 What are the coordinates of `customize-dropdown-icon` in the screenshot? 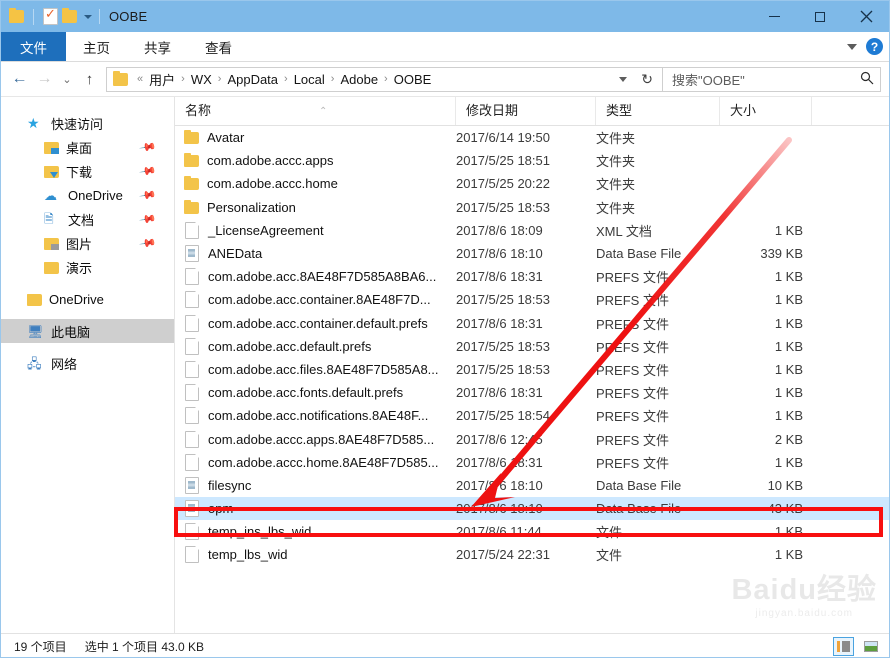 It's located at (88, 16).